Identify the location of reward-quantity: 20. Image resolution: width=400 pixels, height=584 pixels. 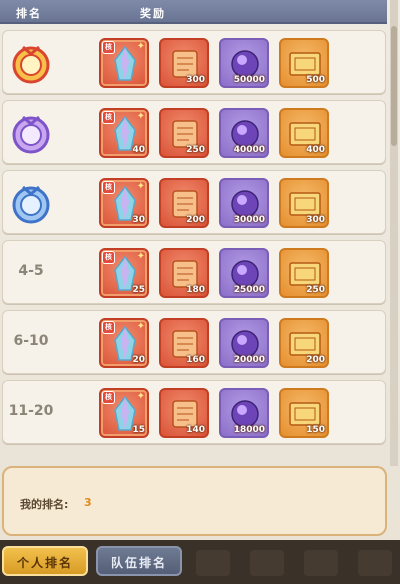
(138, 360).